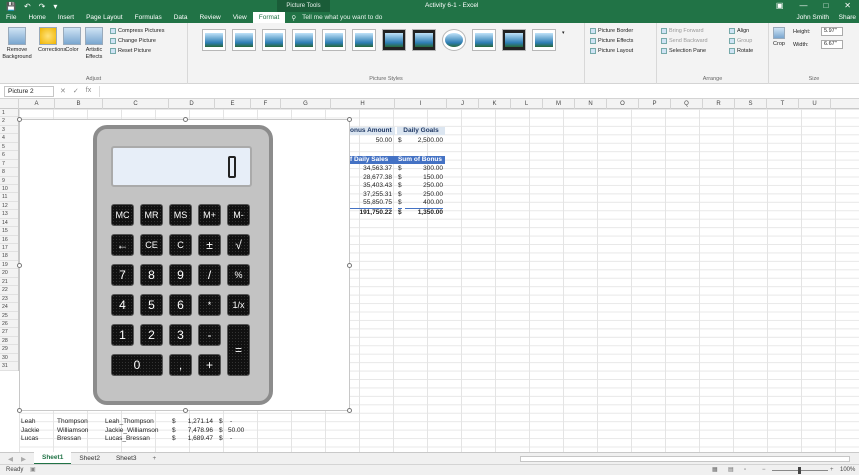 The width and height of the screenshot is (859, 475). I want to click on save-icon: 💾, so click(11, 6).